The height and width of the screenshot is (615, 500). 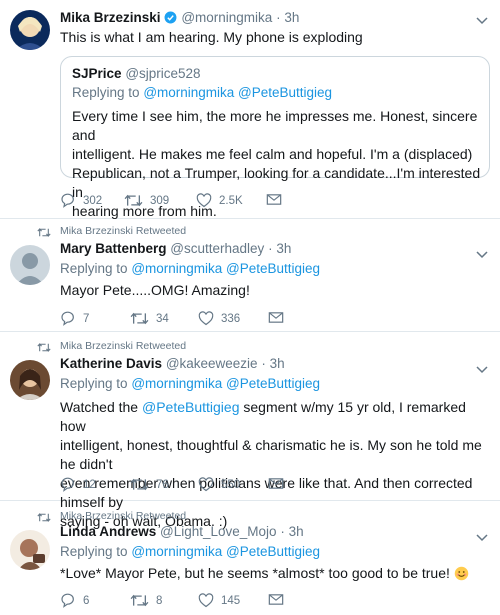 I want to click on author-name: Mika Brzezinski, so click(x=110, y=17).